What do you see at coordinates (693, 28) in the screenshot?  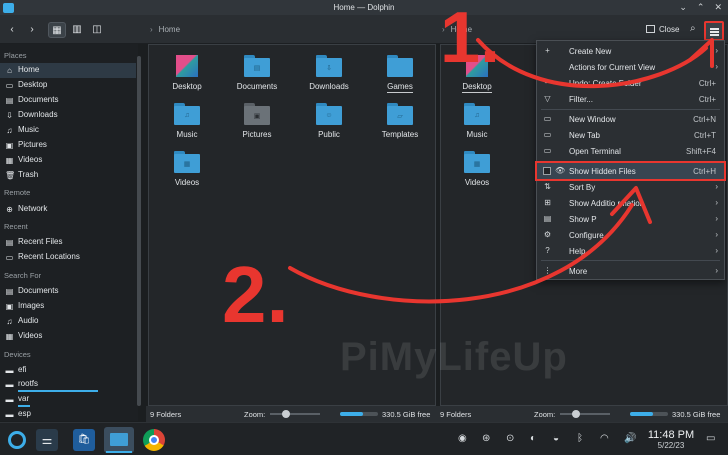 I see `search-icon: ⌕` at bounding box center [693, 28].